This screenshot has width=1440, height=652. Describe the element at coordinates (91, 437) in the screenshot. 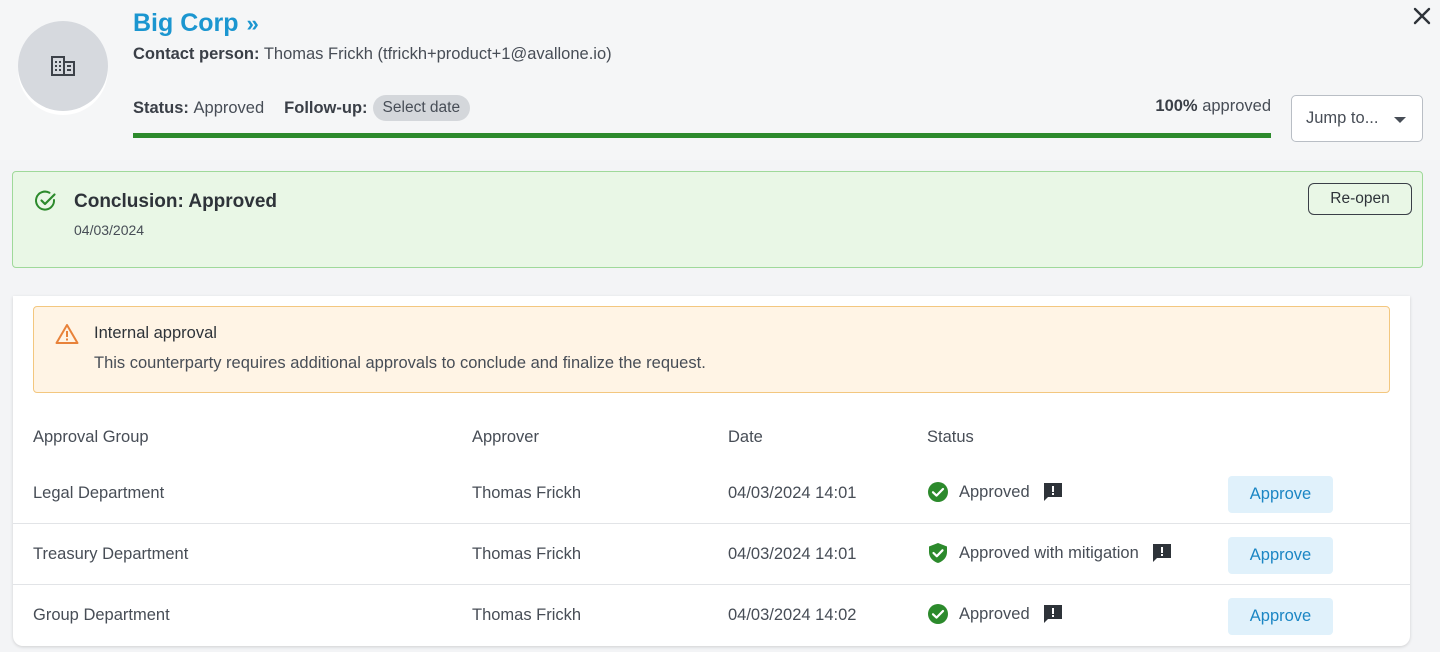

I see `column-header-approval-group: Approval Group` at that location.